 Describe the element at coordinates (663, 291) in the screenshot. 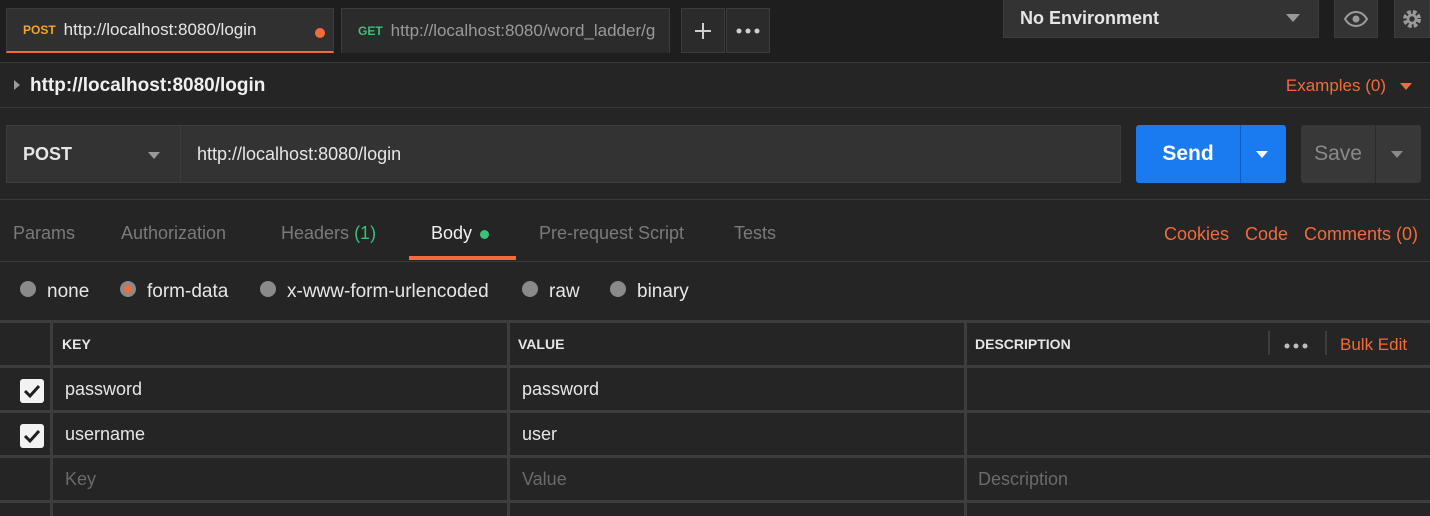

I see `radio-label: binary` at that location.